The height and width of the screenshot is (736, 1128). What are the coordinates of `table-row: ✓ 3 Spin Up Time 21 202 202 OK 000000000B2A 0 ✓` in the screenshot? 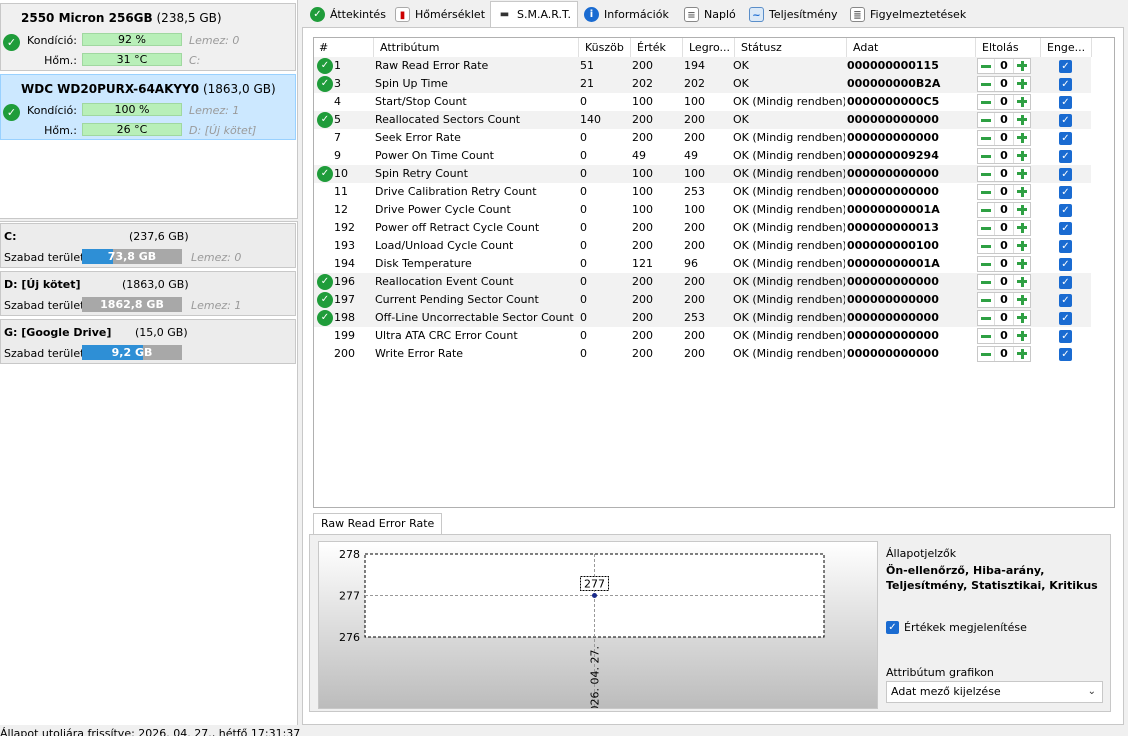 It's located at (702, 84).